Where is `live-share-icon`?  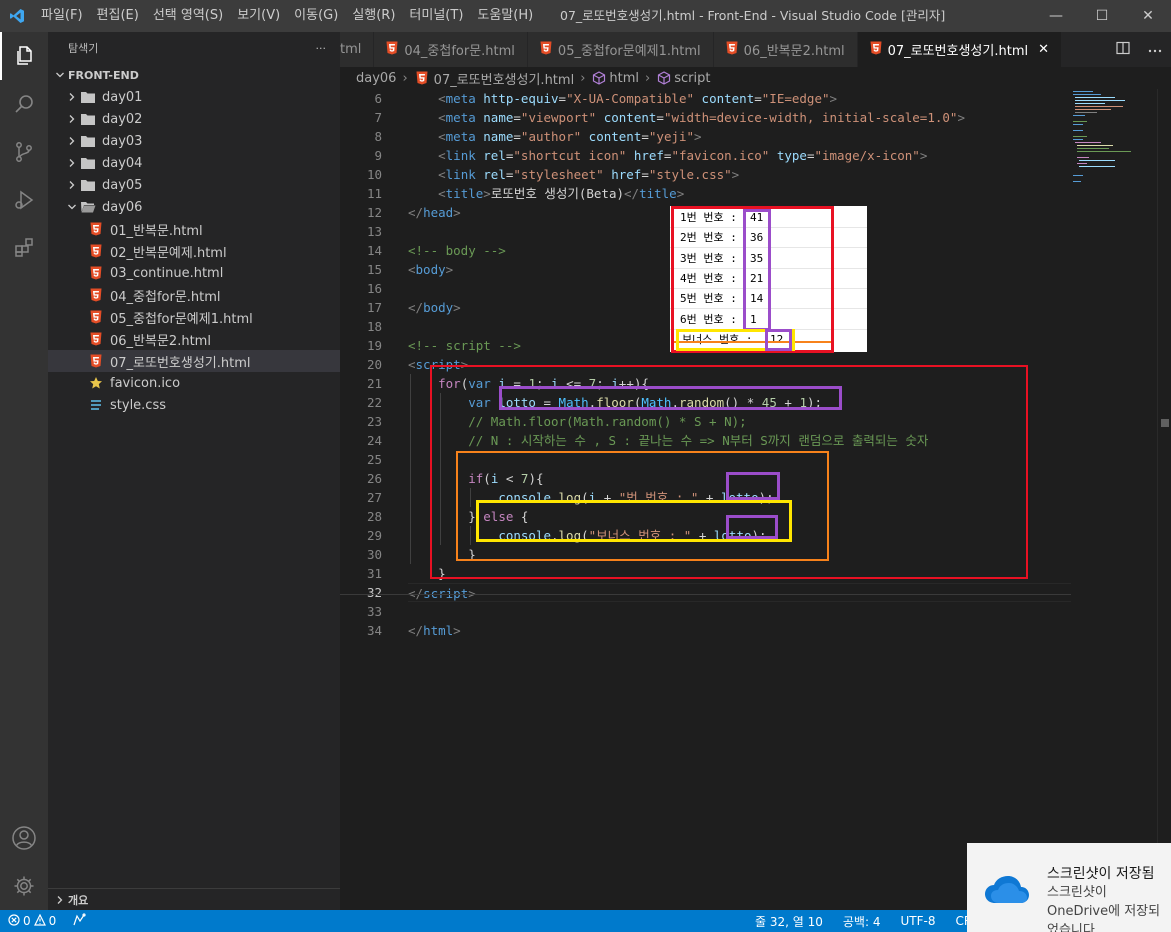
live-share-icon is located at coordinates (79, 921).